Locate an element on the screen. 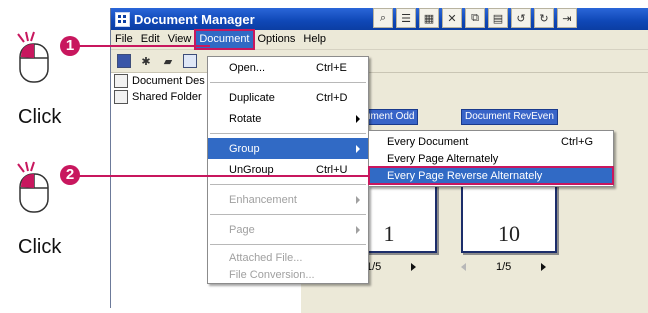 The width and height of the screenshot is (648, 313). submenu-item-every-page-alternately: Every Page Alternately is located at coordinates (491, 158).